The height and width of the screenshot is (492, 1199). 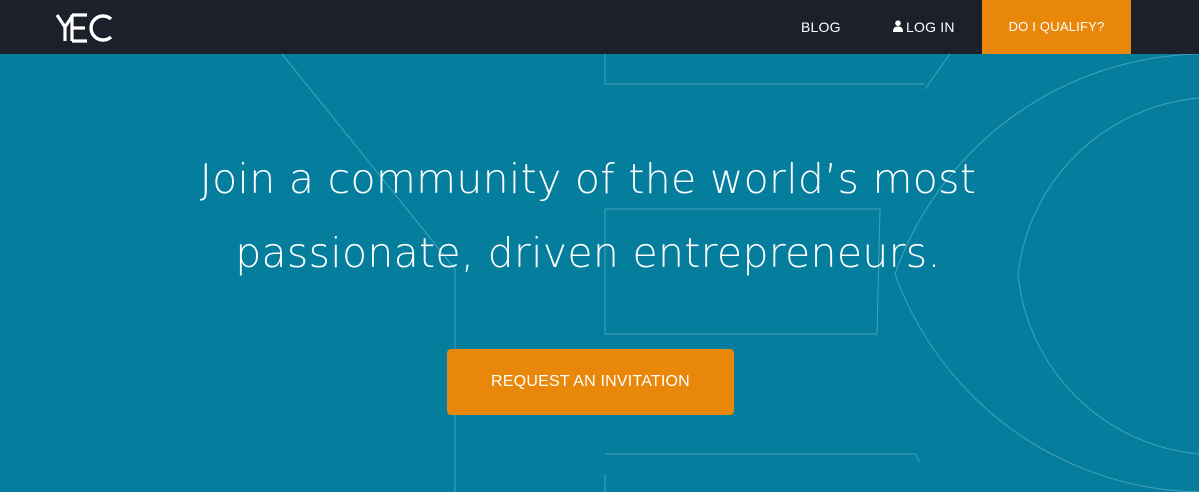 What do you see at coordinates (821, 27) in the screenshot?
I see `nav-blog-link: BLOG` at bounding box center [821, 27].